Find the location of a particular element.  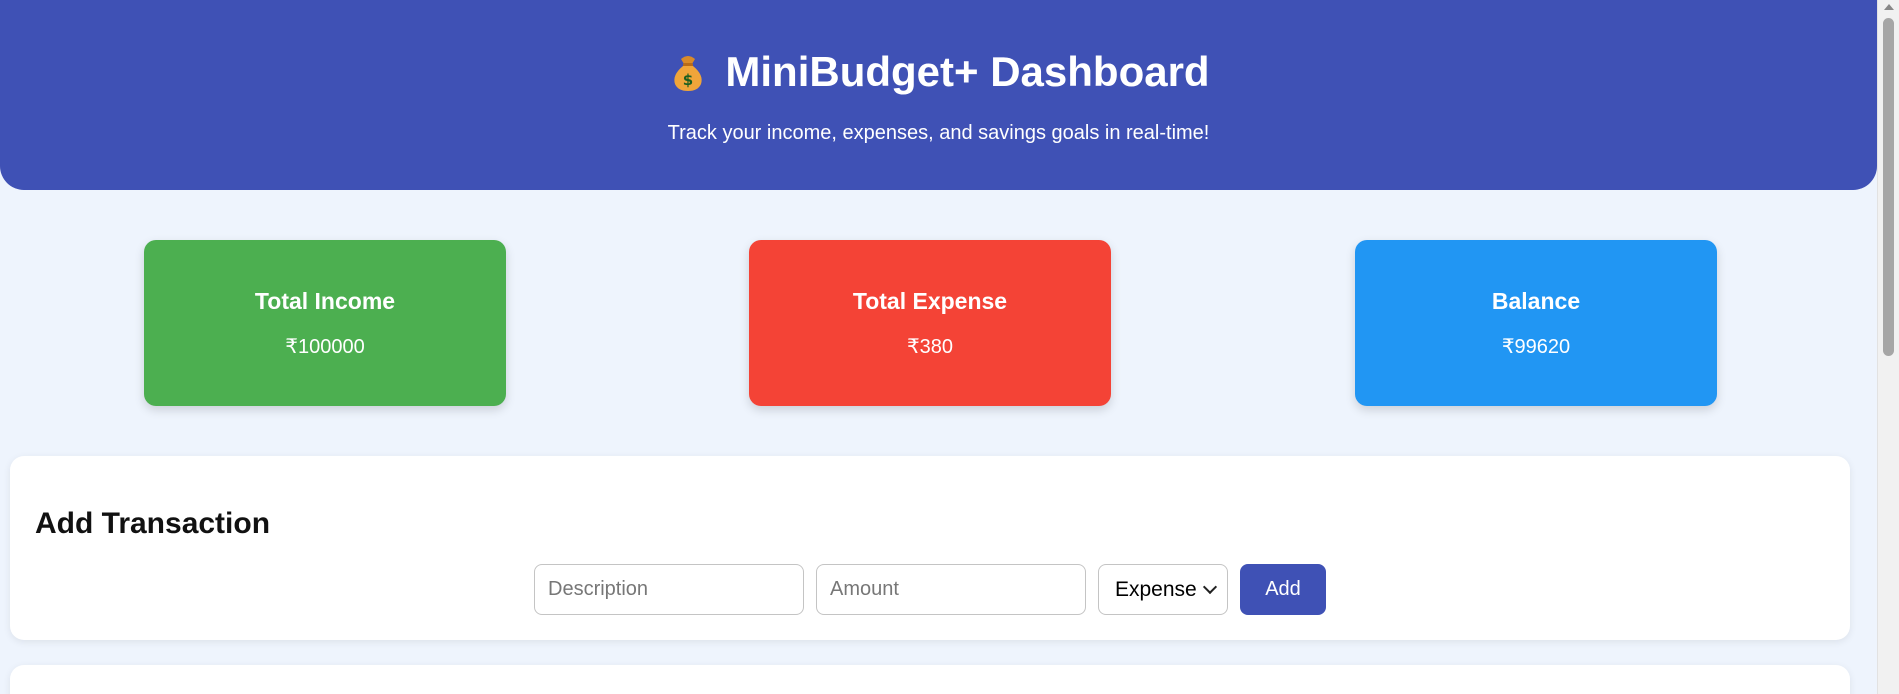

description-input is located at coordinates (669, 589).